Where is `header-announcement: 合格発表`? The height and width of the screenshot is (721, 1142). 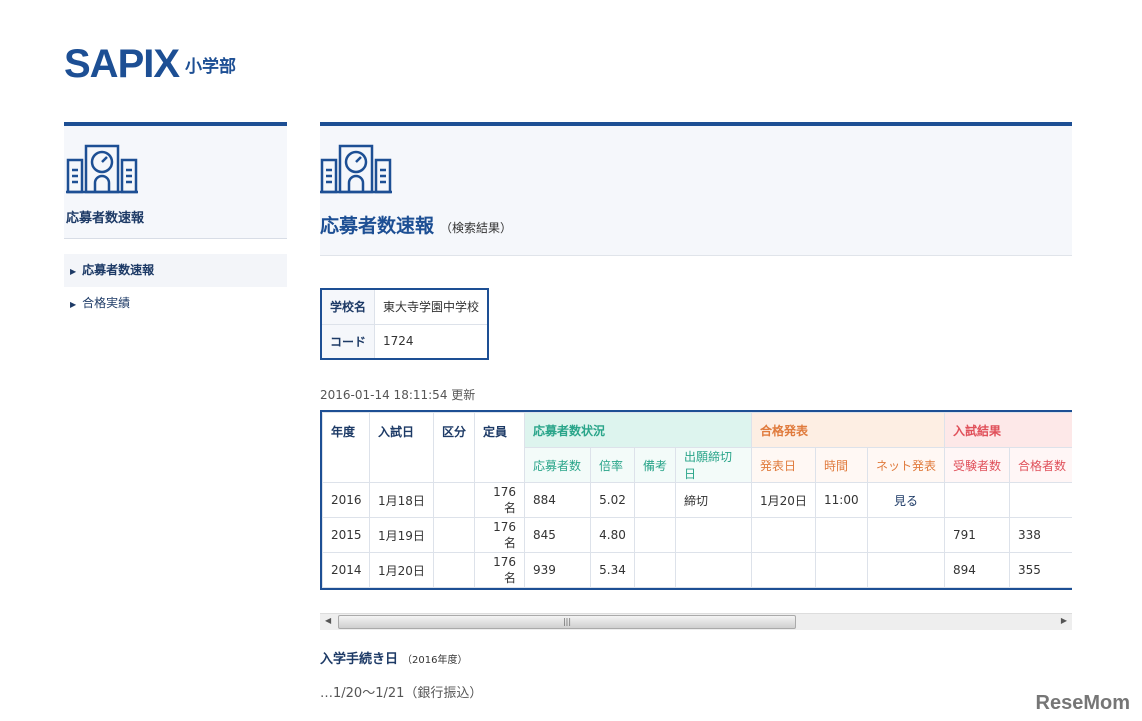 header-announcement: 合格発表 is located at coordinates (848, 430).